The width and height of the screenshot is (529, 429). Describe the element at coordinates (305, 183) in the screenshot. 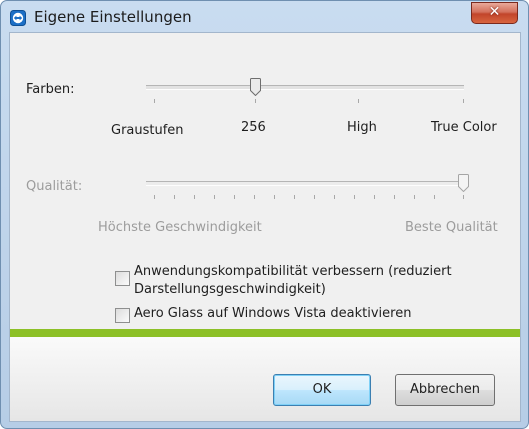

I see `quality-slider-track` at that location.